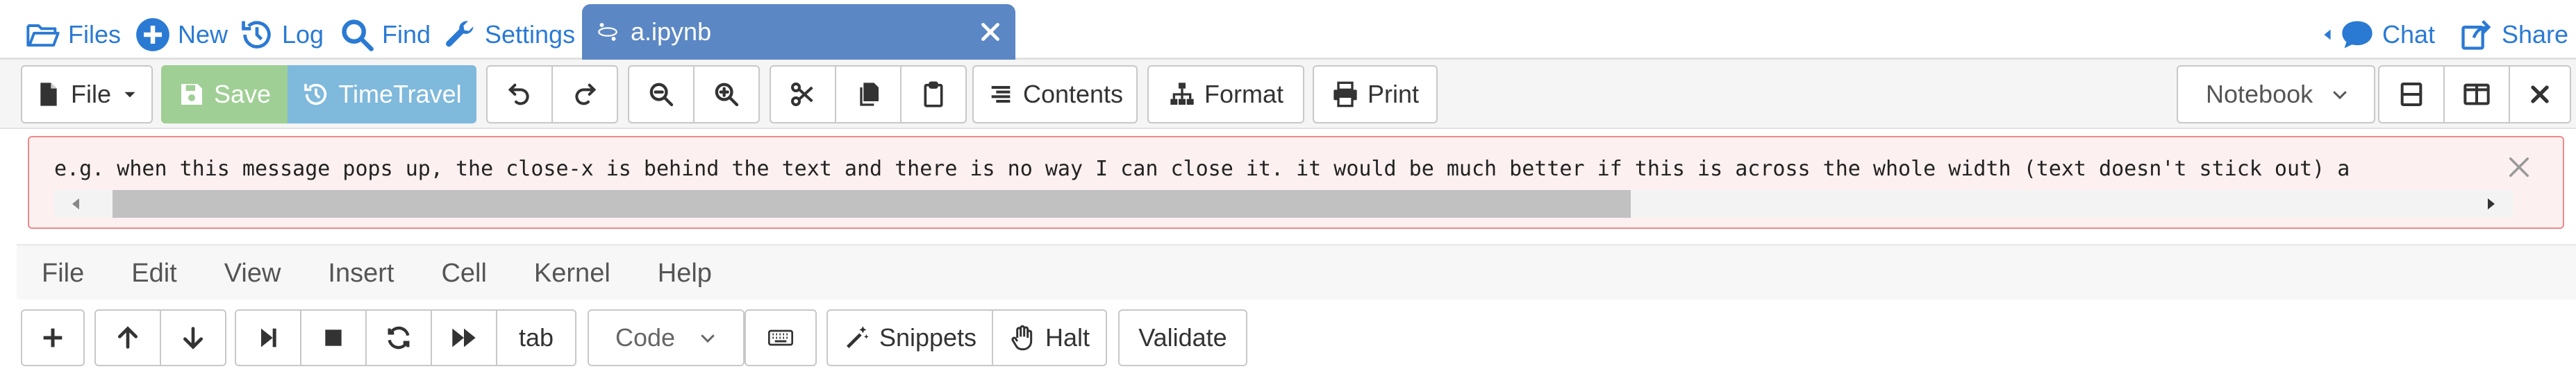 The image size is (2576, 369). What do you see at coordinates (645, 338) in the screenshot?
I see `cell-type-value: Code` at bounding box center [645, 338].